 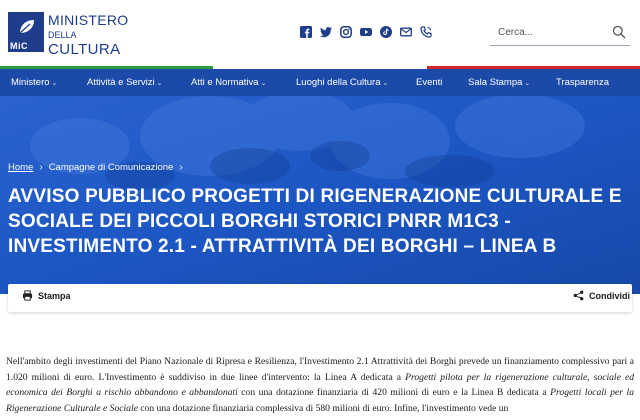 I want to click on emblem-icon, so click(x=26, y=27).